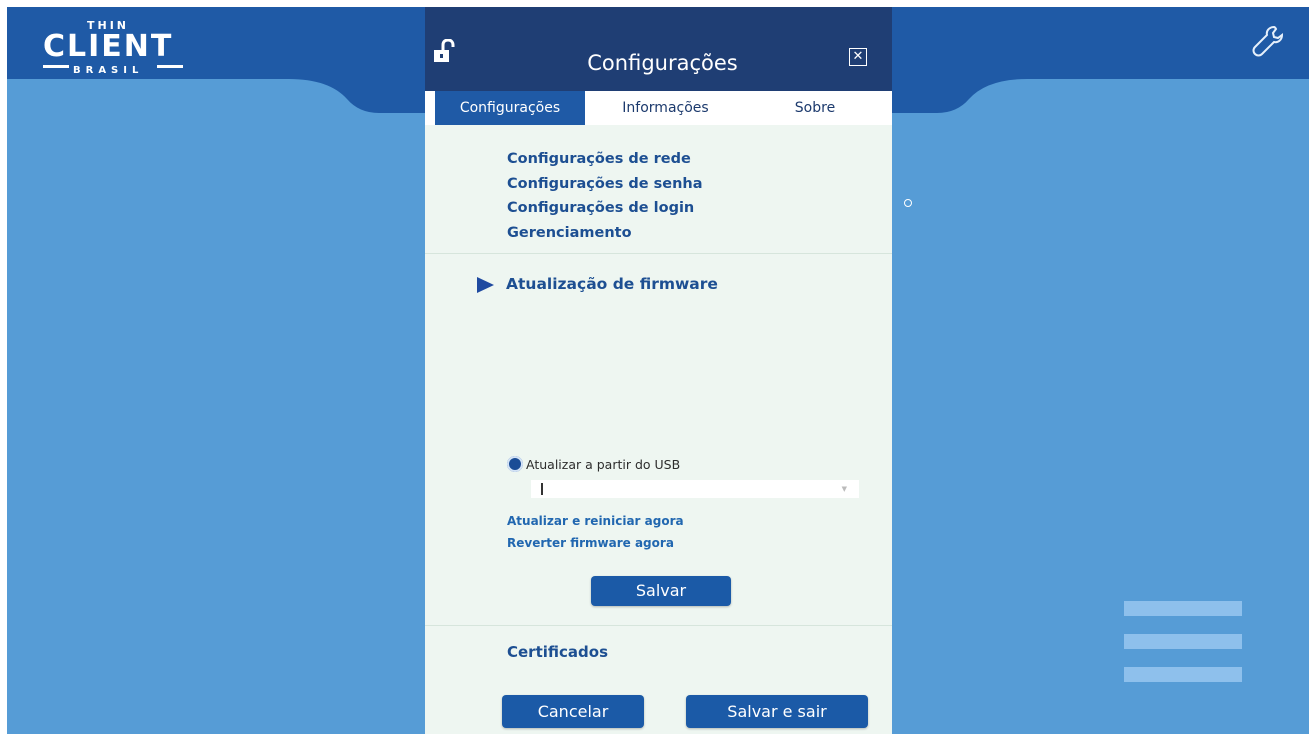 The height and width of the screenshot is (734, 1312). Describe the element at coordinates (605, 184) in the screenshot. I see `menu-item-password: Configurações de senha` at that location.